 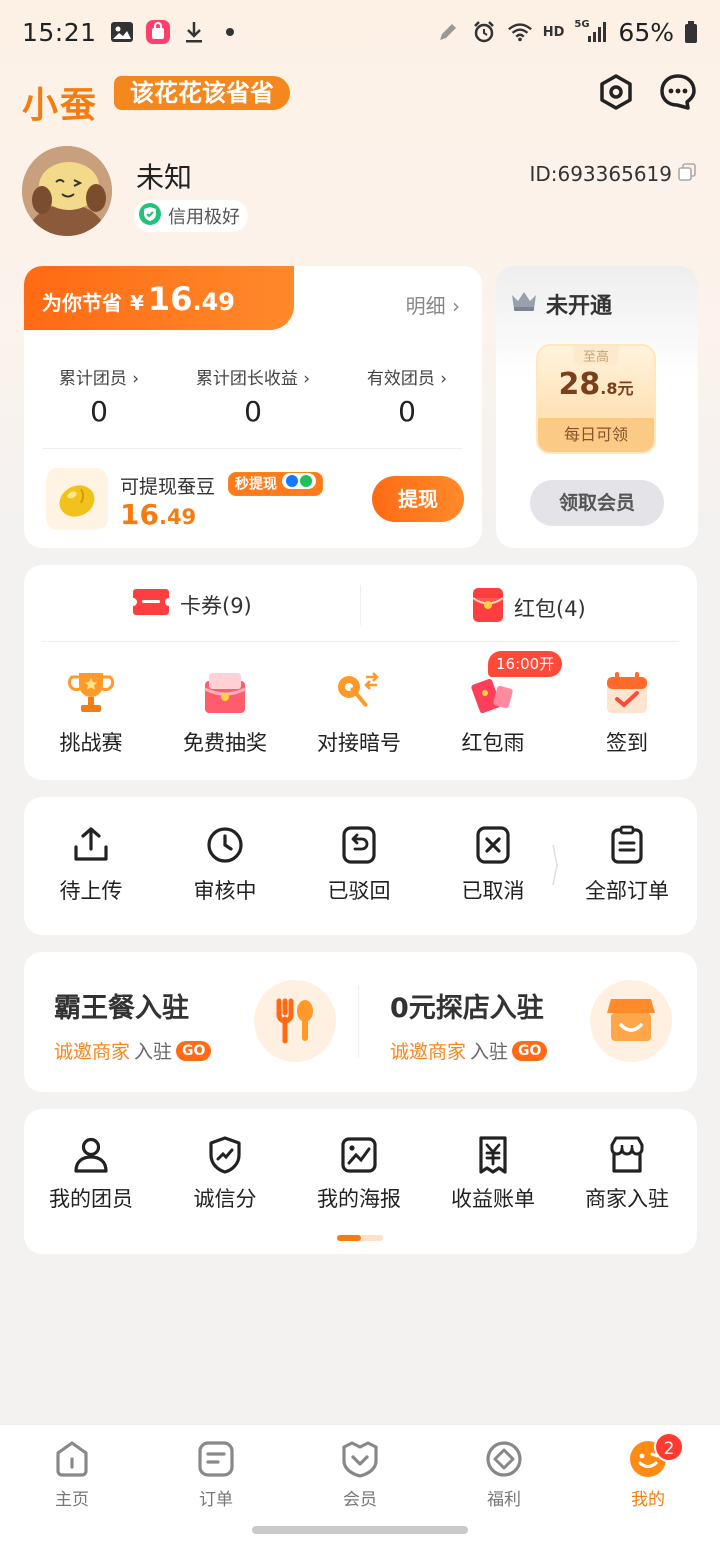 What do you see at coordinates (418, 499) in the screenshot?
I see `withdraw-button: 提现` at bounding box center [418, 499].